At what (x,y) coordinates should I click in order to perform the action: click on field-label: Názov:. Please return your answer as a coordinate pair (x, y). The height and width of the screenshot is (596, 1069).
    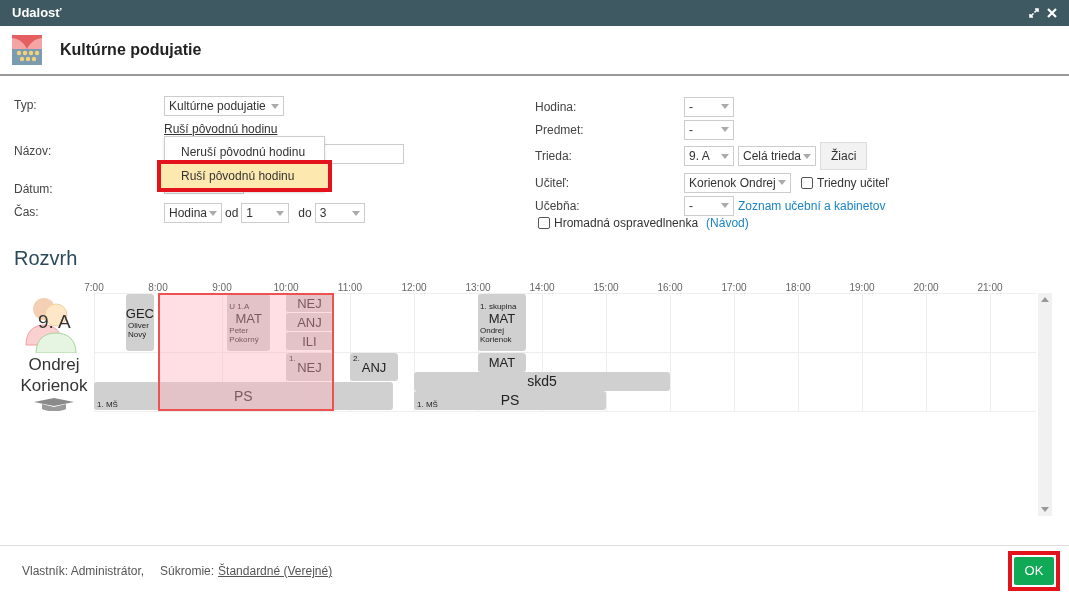
    Looking at the image, I should click on (33, 151).